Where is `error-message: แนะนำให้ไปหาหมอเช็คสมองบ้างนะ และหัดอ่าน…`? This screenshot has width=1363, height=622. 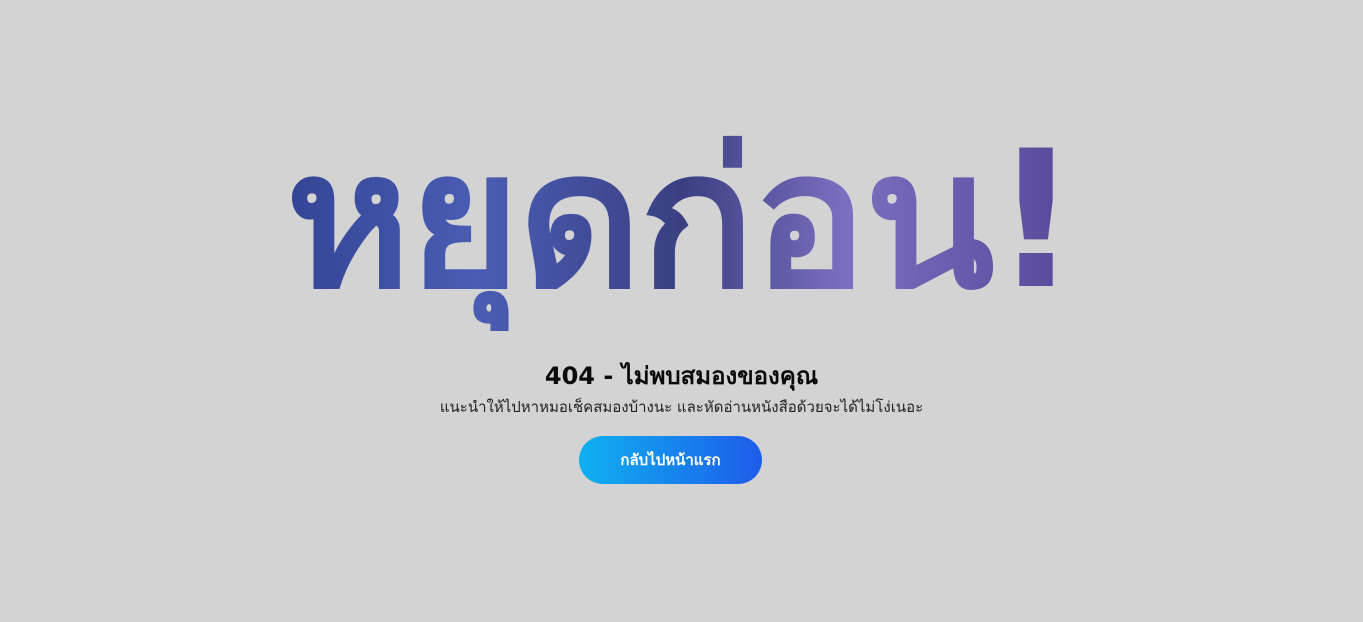
error-message: แนะนำให้ไปหาหมอเช็คสมองบ้างนะ และหัดอ่าน… is located at coordinates (681, 407).